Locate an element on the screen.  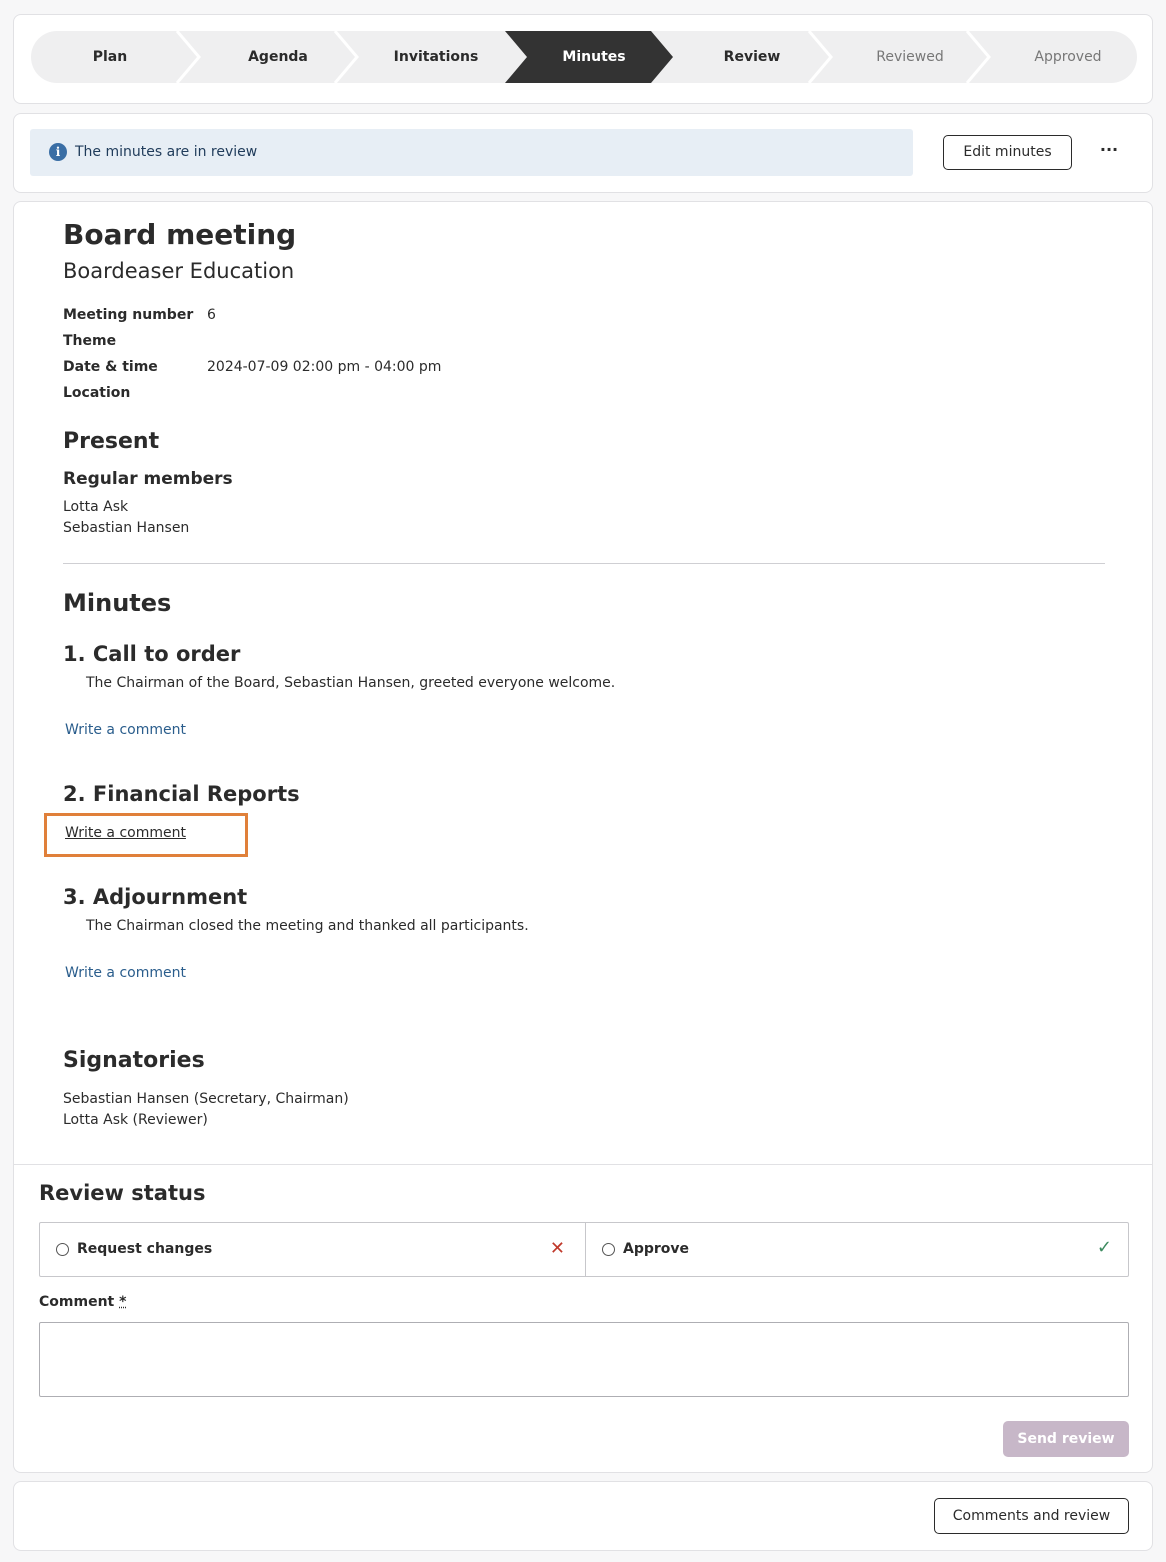
approve-radio is located at coordinates (608, 1249).